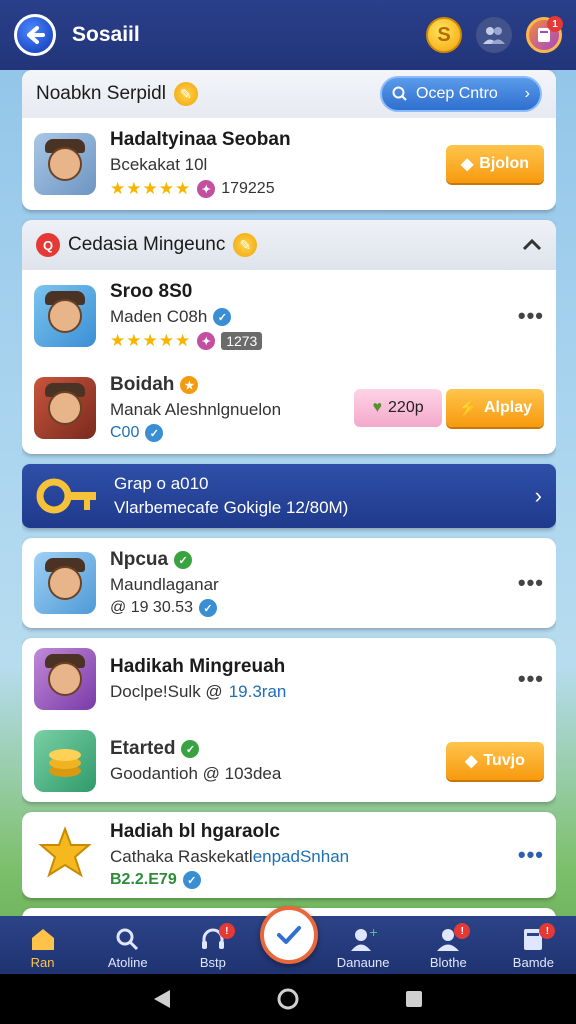 The image size is (576, 1024). What do you see at coordinates (448, 946) in the screenshot?
I see `nav-item-profile: ! Blothe` at bounding box center [448, 946].